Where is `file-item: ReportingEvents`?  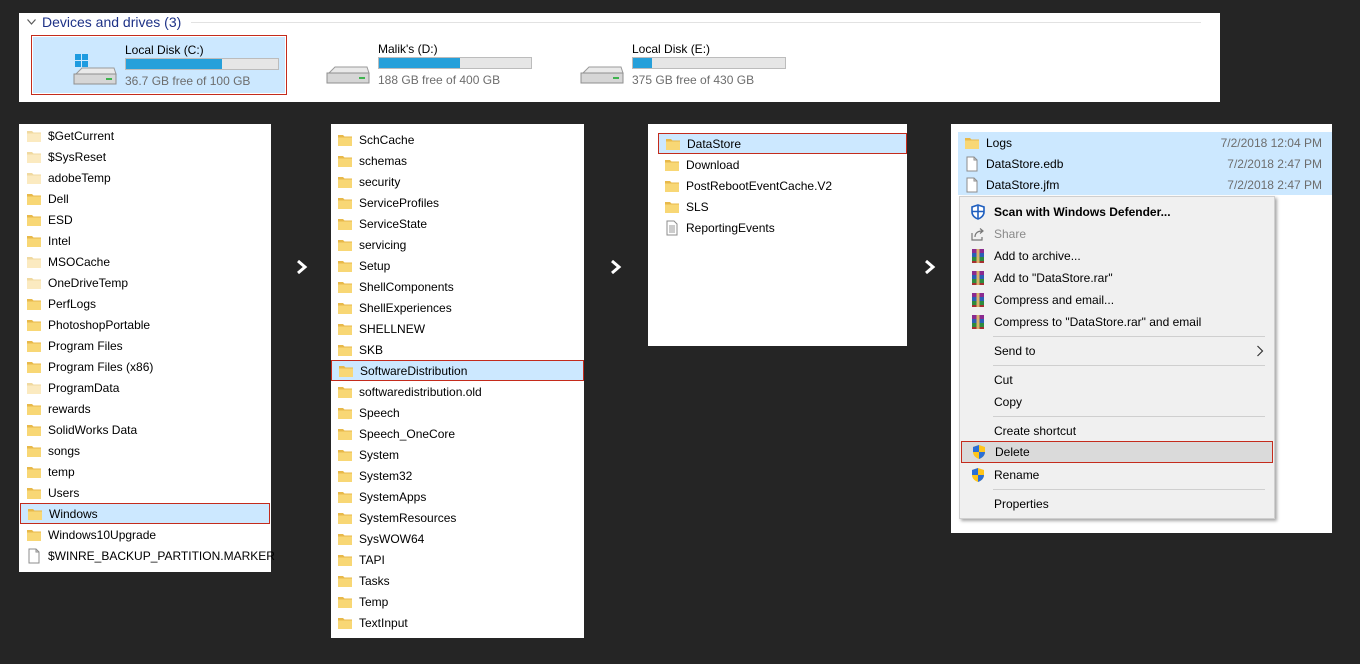
file-item: ReportingEvents is located at coordinates (782, 227).